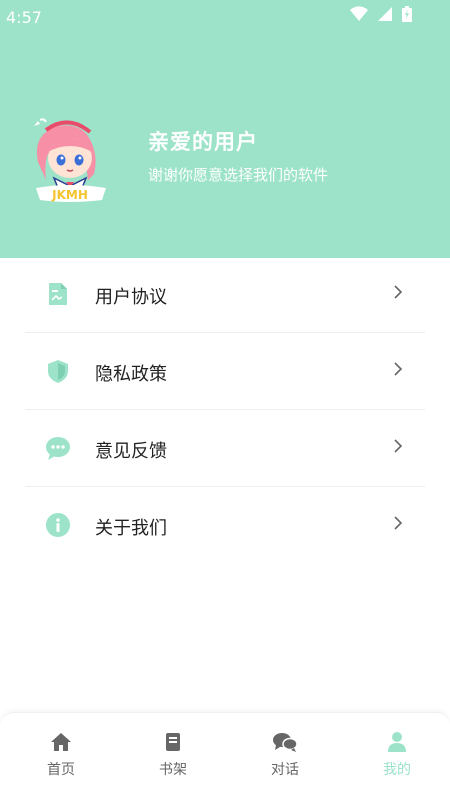  I want to click on status-time: 4:57, so click(24, 17).